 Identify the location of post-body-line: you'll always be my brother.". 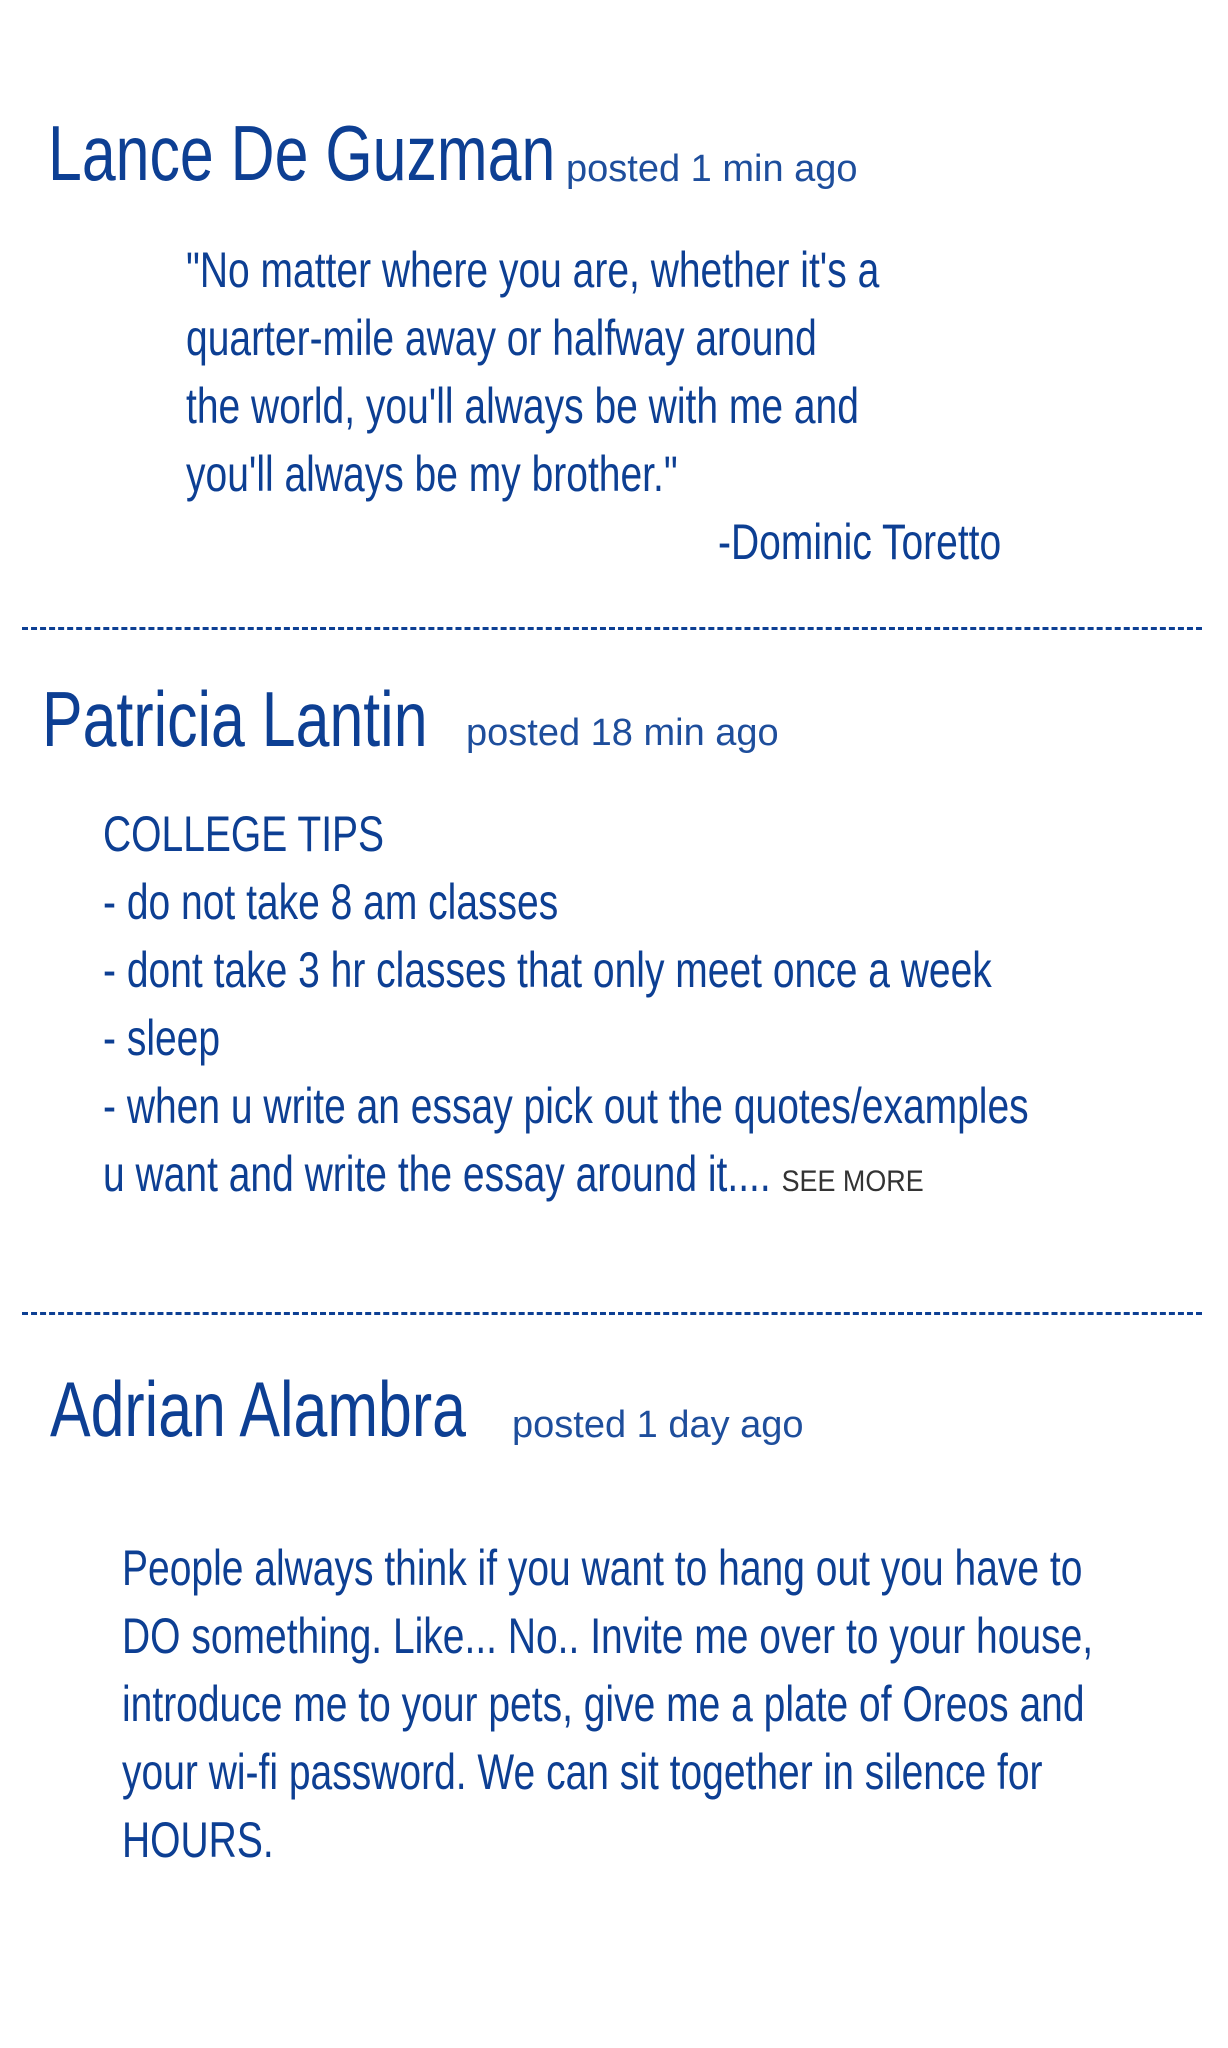
(432, 474).